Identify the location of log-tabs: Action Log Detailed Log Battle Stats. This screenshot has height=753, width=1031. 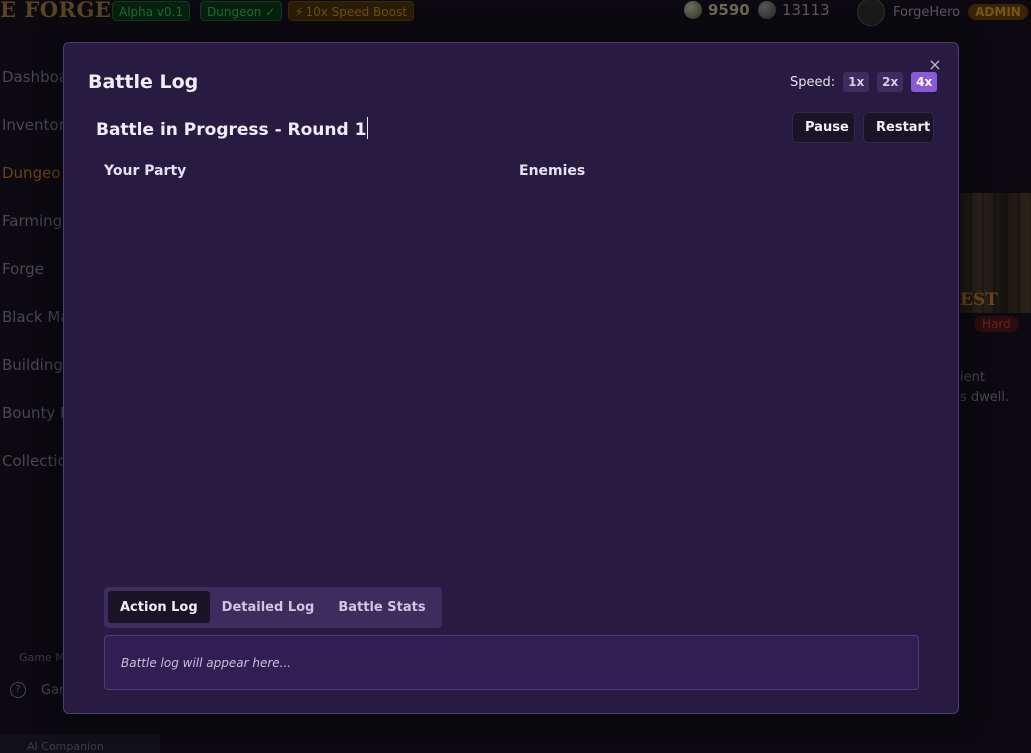
(273, 607).